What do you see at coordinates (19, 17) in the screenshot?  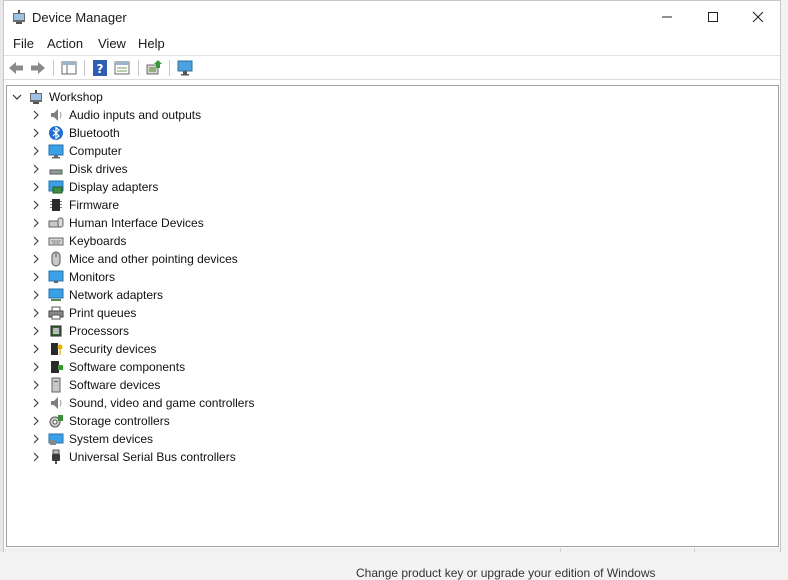 I see `device-manager-app-icon` at bounding box center [19, 17].